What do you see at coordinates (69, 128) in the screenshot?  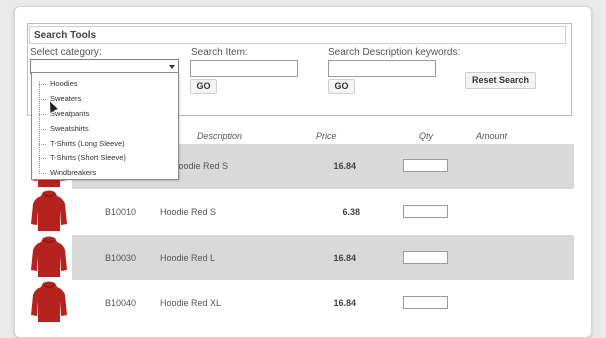 I see `dropdown-option-sweatshirts: Sweatshirts` at bounding box center [69, 128].